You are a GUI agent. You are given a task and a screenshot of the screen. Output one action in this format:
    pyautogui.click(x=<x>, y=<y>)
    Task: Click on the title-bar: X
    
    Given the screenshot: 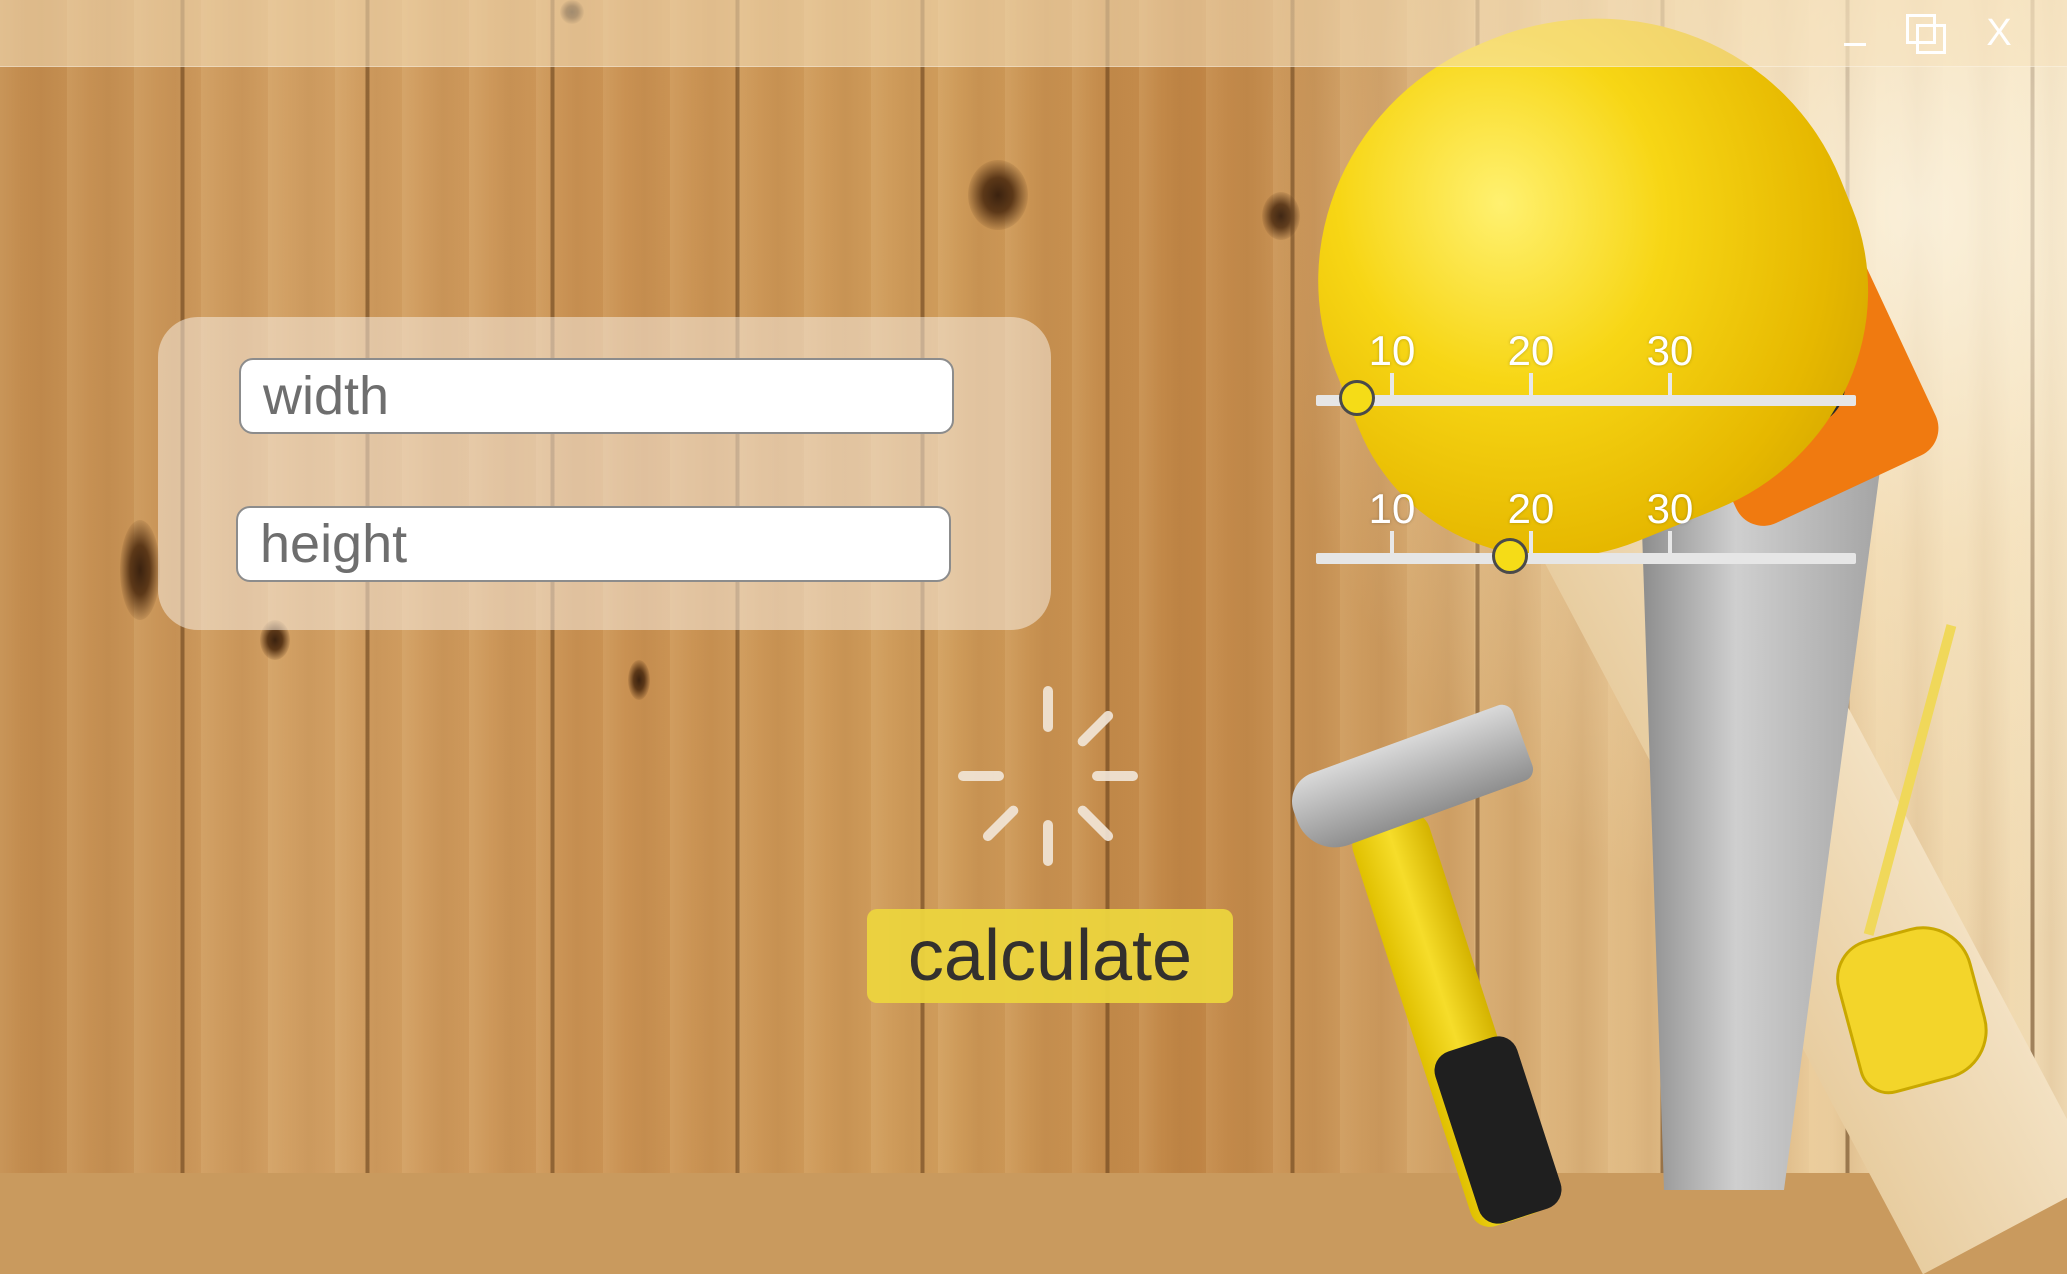 What is the action you would take?
    pyautogui.click(x=1033, y=33)
    